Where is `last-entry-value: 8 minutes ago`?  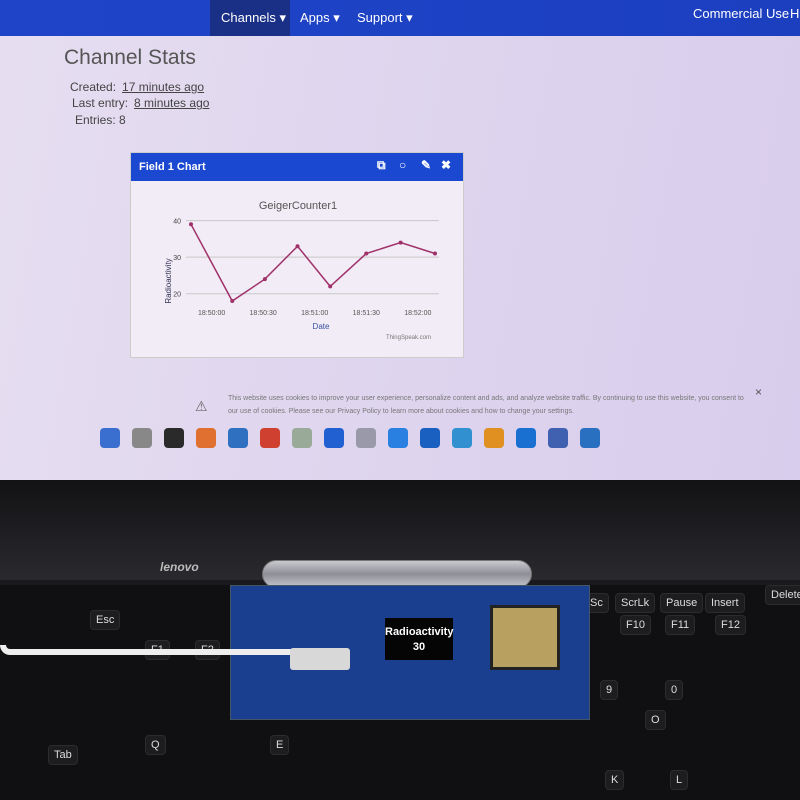
last-entry-value: 8 minutes ago is located at coordinates (172, 103).